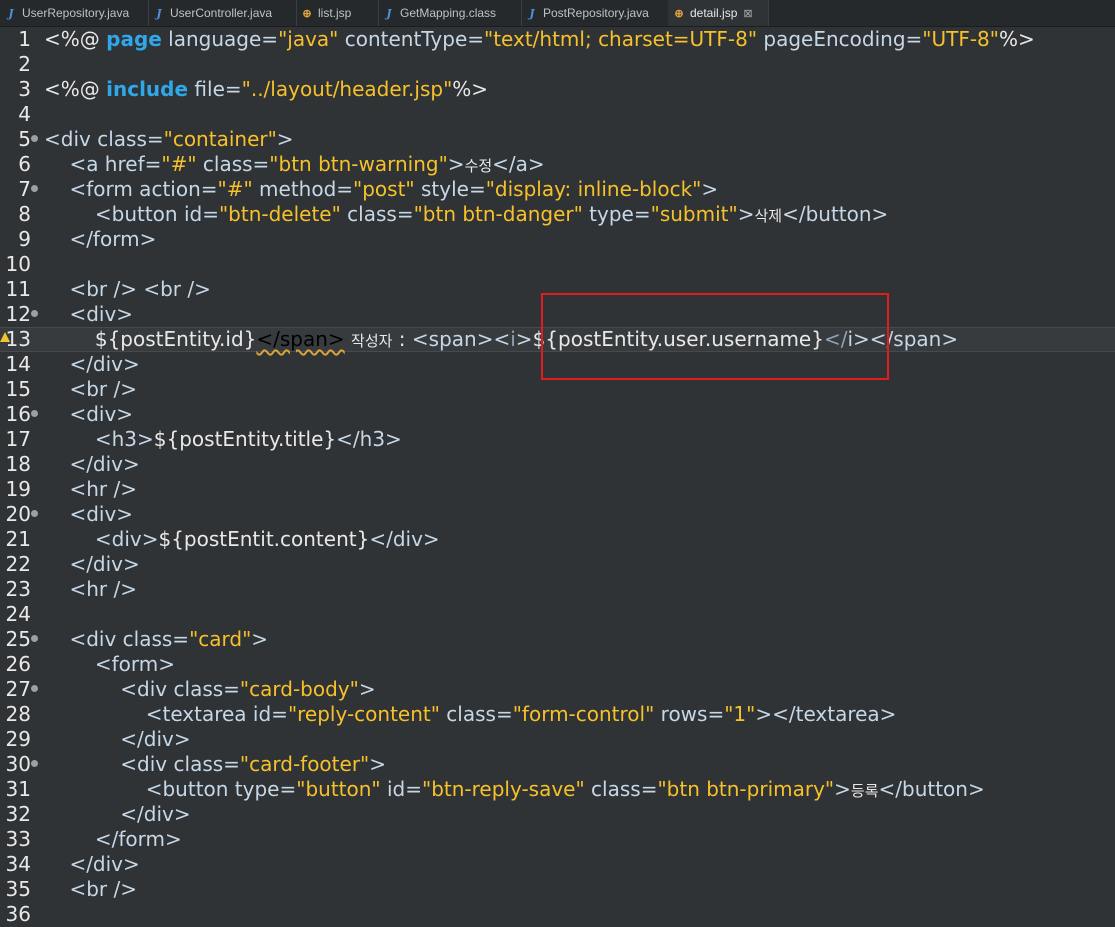 The height and width of the screenshot is (927, 1115). I want to click on code-token: "card", so click(220, 639).